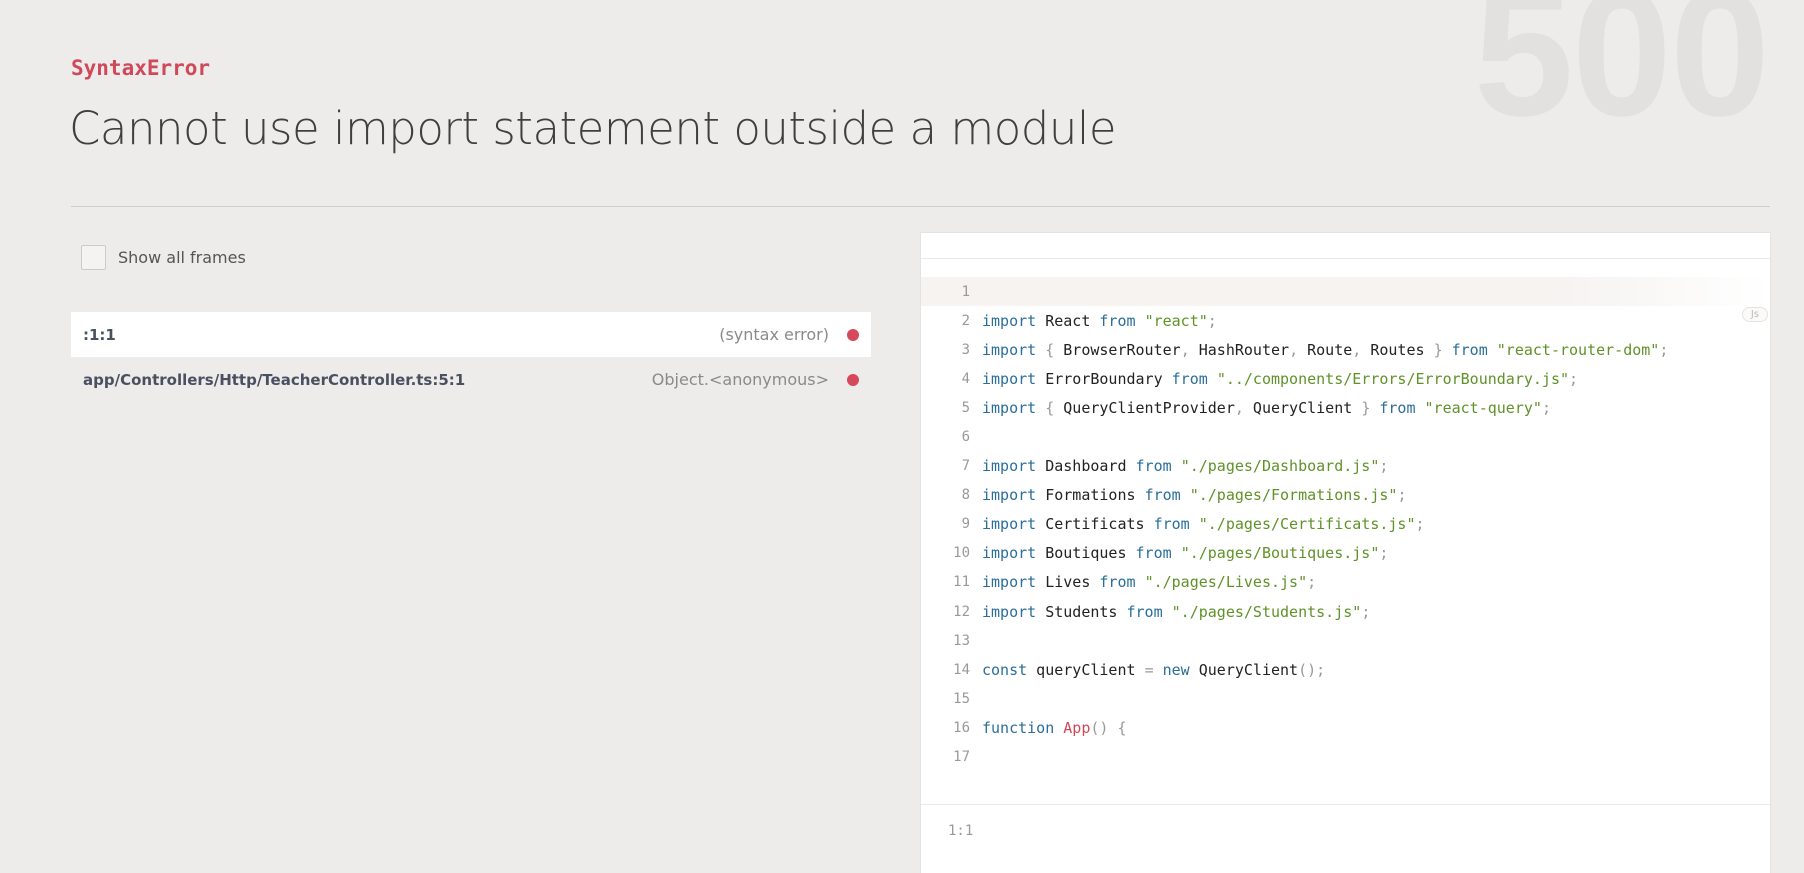  I want to click on code-token: ();, so click(1312, 669).